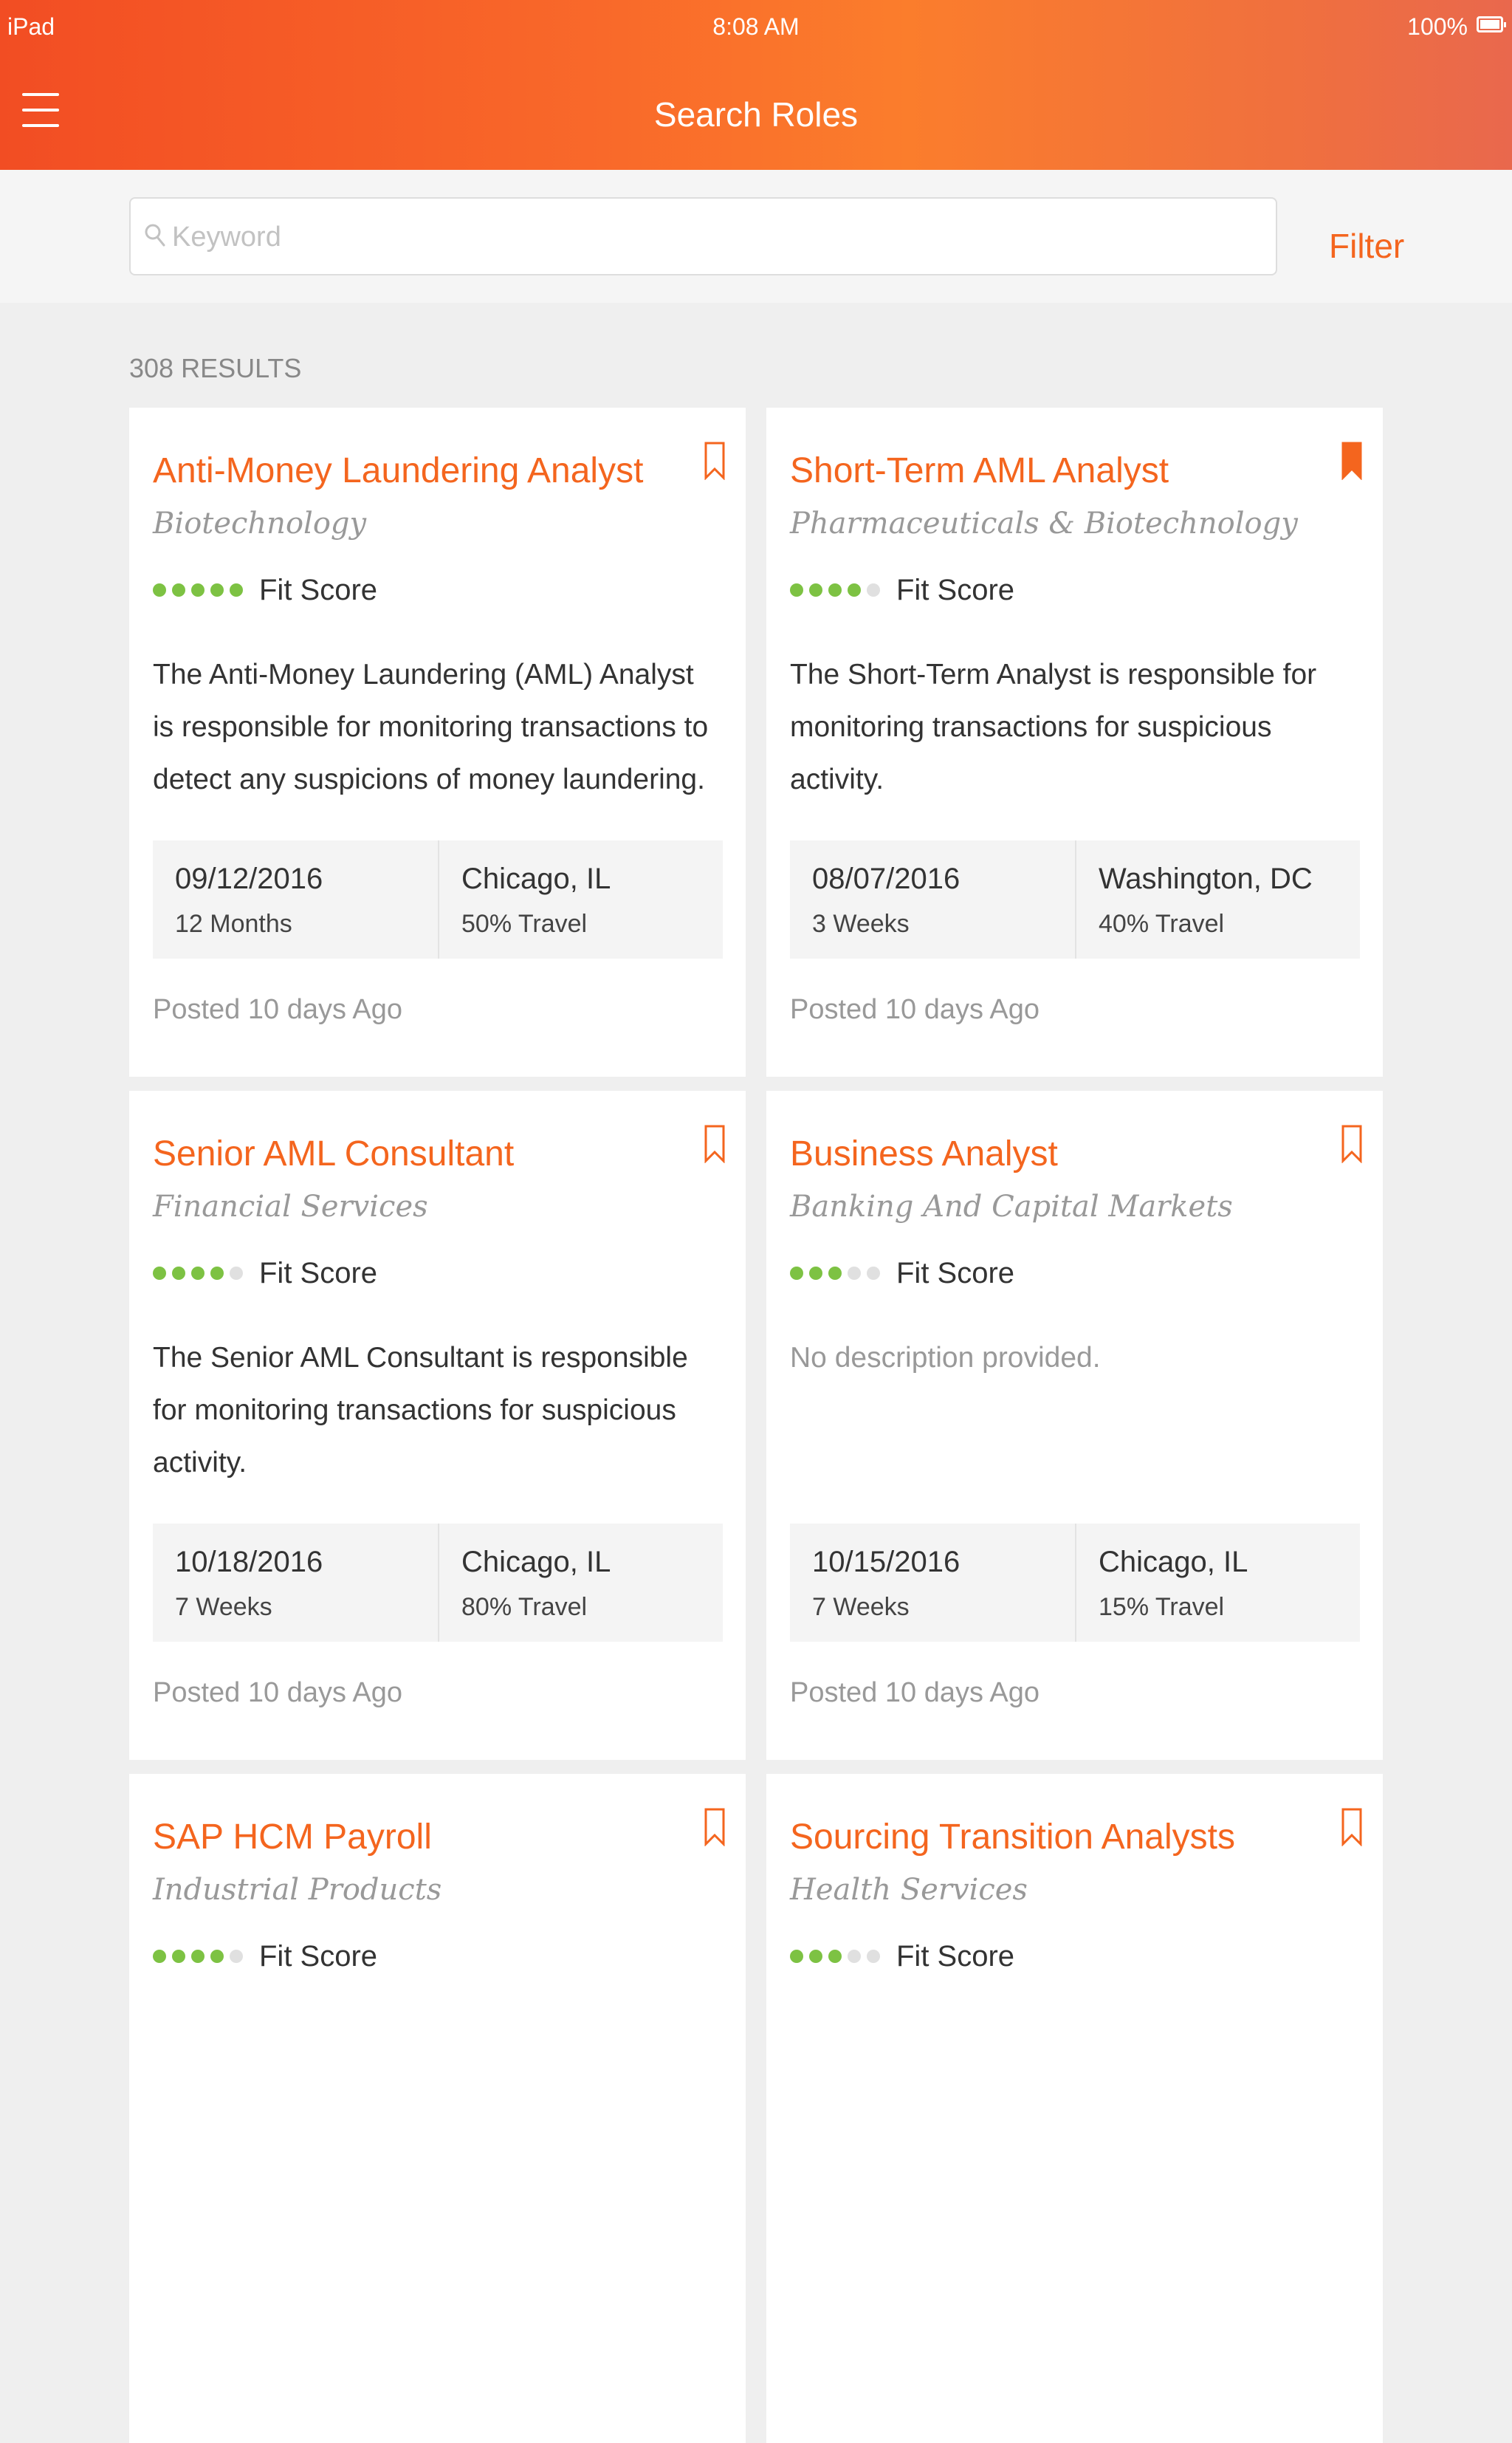  I want to click on job-travel: 80% Travel, so click(524, 1607).